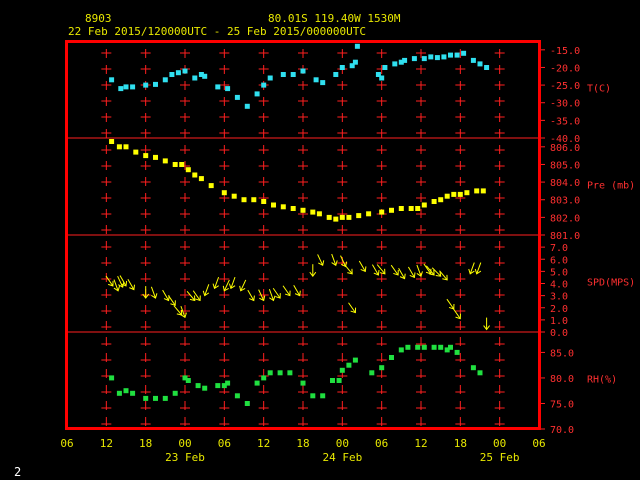 This screenshot has height=480, width=640. What do you see at coordinates (562, 379) in the screenshot?
I see `rh-tick-label: 80.0` at bounding box center [562, 379].